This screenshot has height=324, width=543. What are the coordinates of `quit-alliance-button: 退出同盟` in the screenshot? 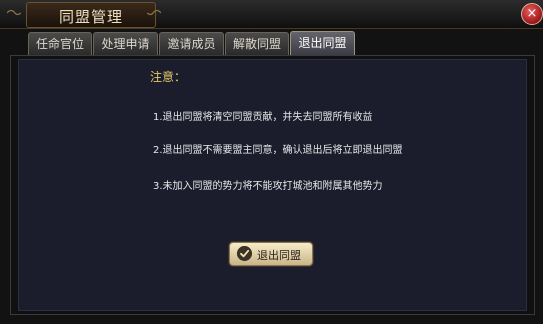 It's located at (271, 254).